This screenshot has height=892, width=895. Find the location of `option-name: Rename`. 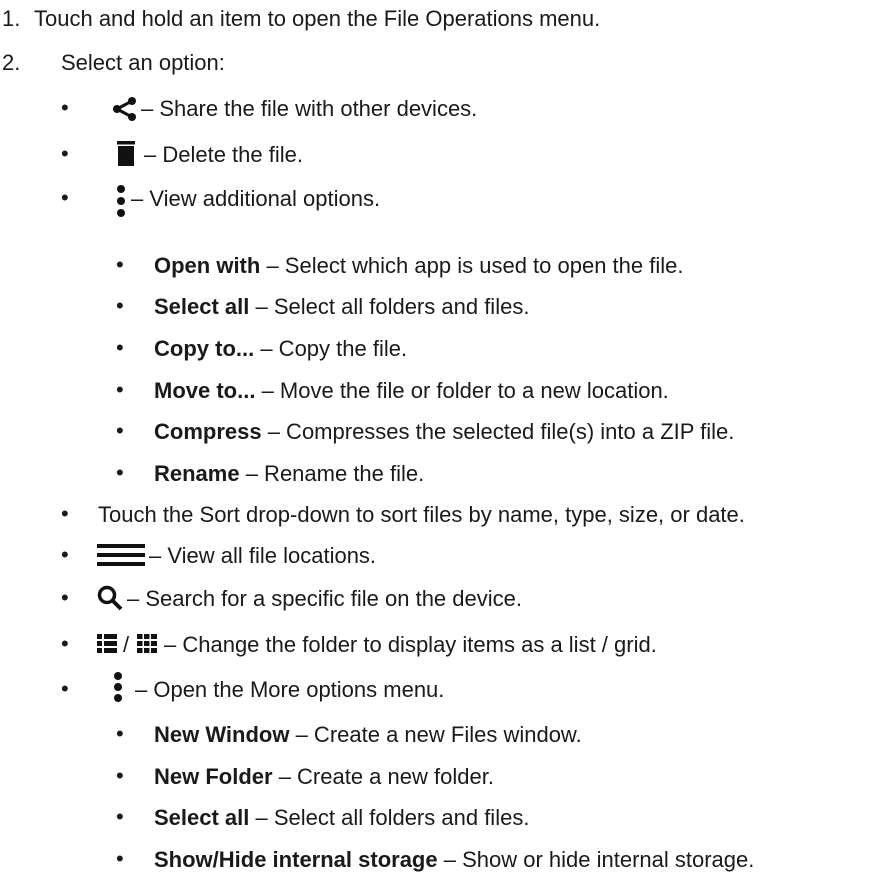

option-name: Rename is located at coordinates (197, 473).